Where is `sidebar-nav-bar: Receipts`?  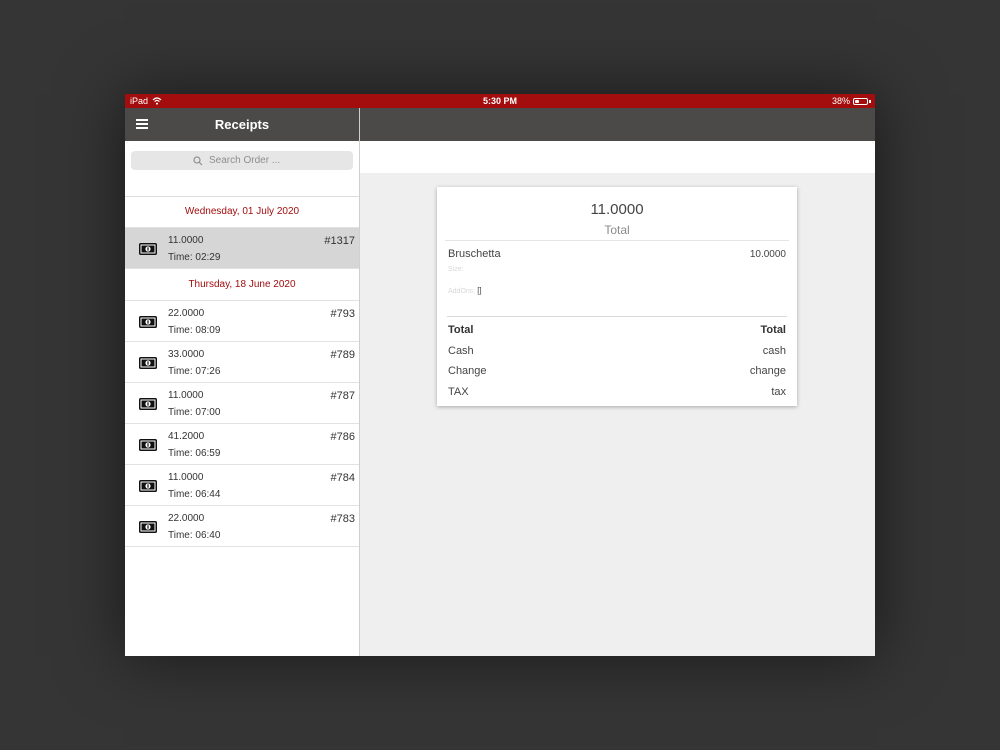 sidebar-nav-bar: Receipts is located at coordinates (242, 124).